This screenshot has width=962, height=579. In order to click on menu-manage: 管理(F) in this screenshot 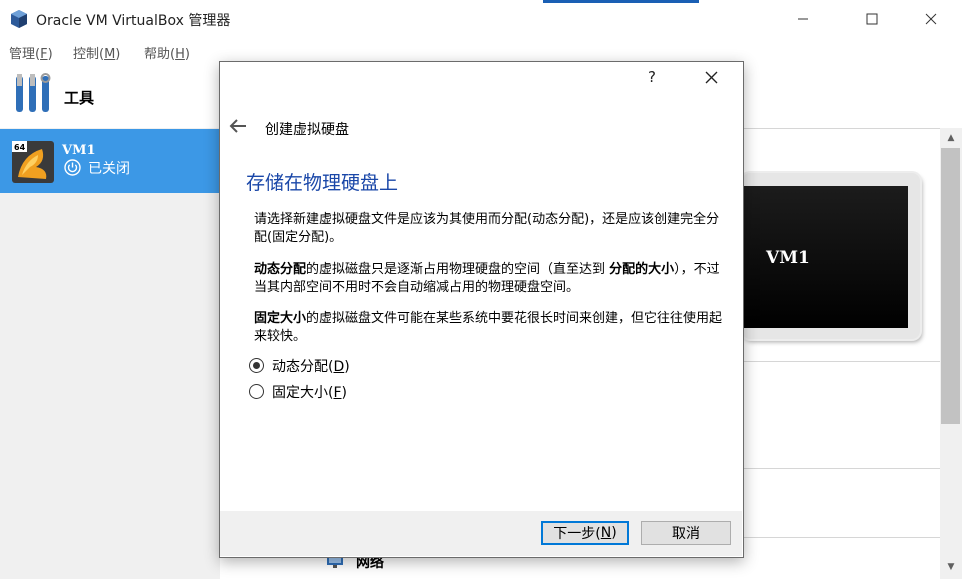, I will do `click(31, 52)`.